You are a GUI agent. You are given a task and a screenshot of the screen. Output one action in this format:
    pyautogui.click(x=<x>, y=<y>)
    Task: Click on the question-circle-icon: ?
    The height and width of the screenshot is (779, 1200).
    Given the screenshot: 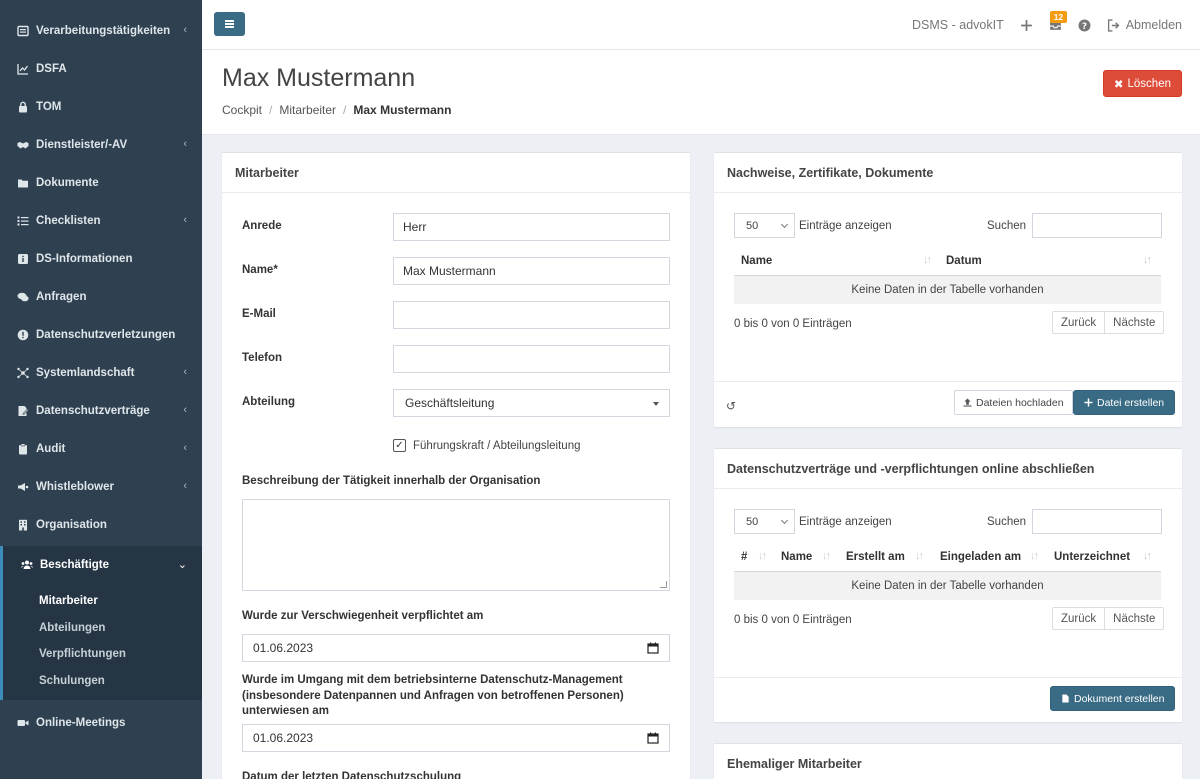 What is the action you would take?
    pyautogui.click(x=1084, y=25)
    